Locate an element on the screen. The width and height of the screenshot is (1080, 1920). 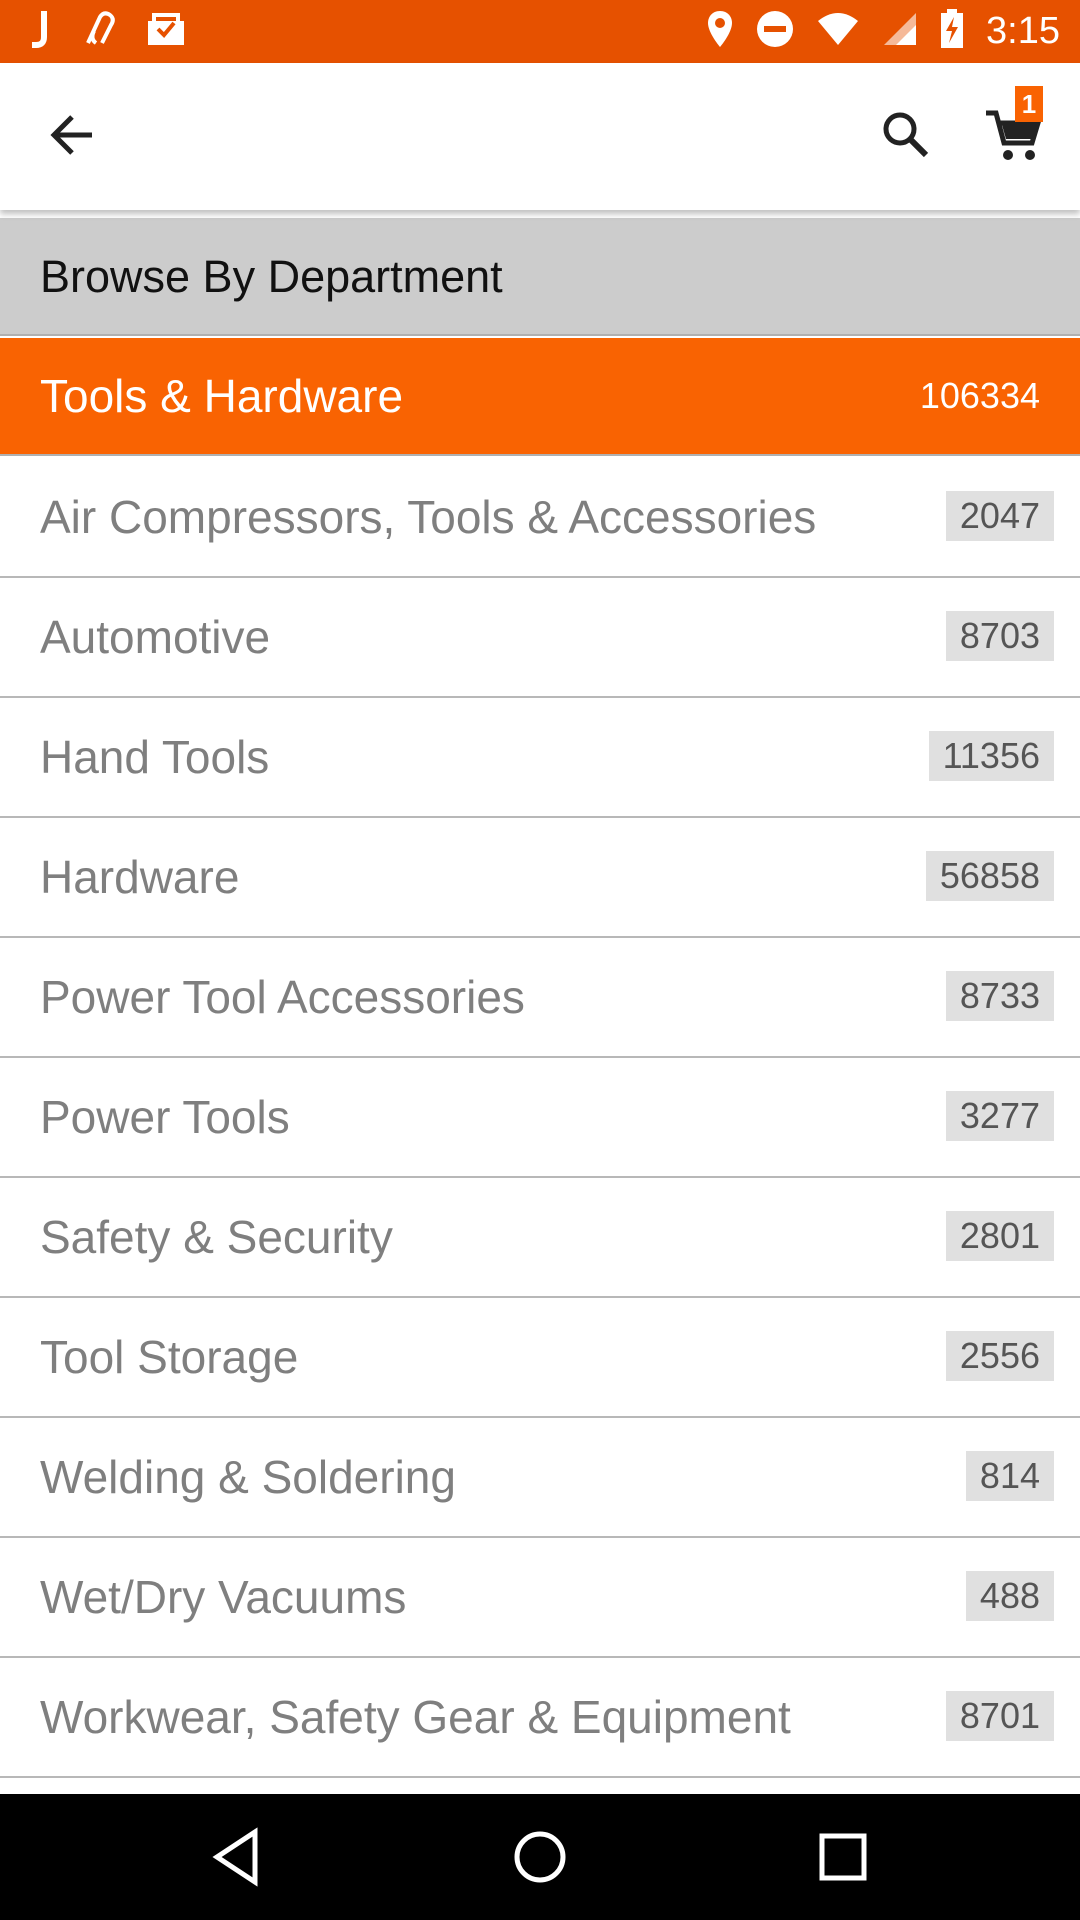
category-count-badge: 488 is located at coordinates (1009, 1596).